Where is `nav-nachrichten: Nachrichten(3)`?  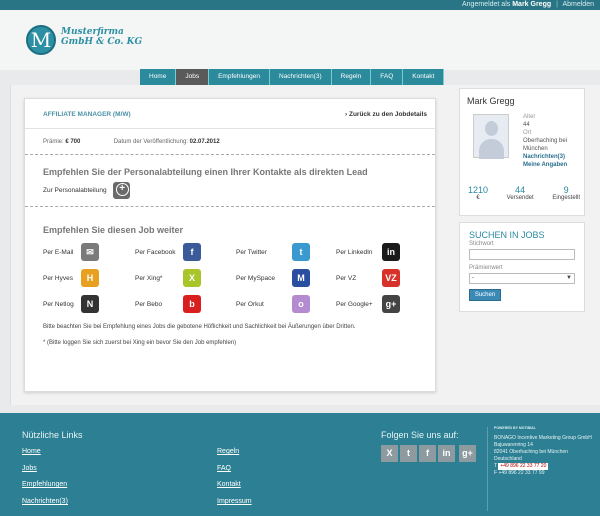
nav-nachrichten: Nachrichten(3) is located at coordinates (301, 77).